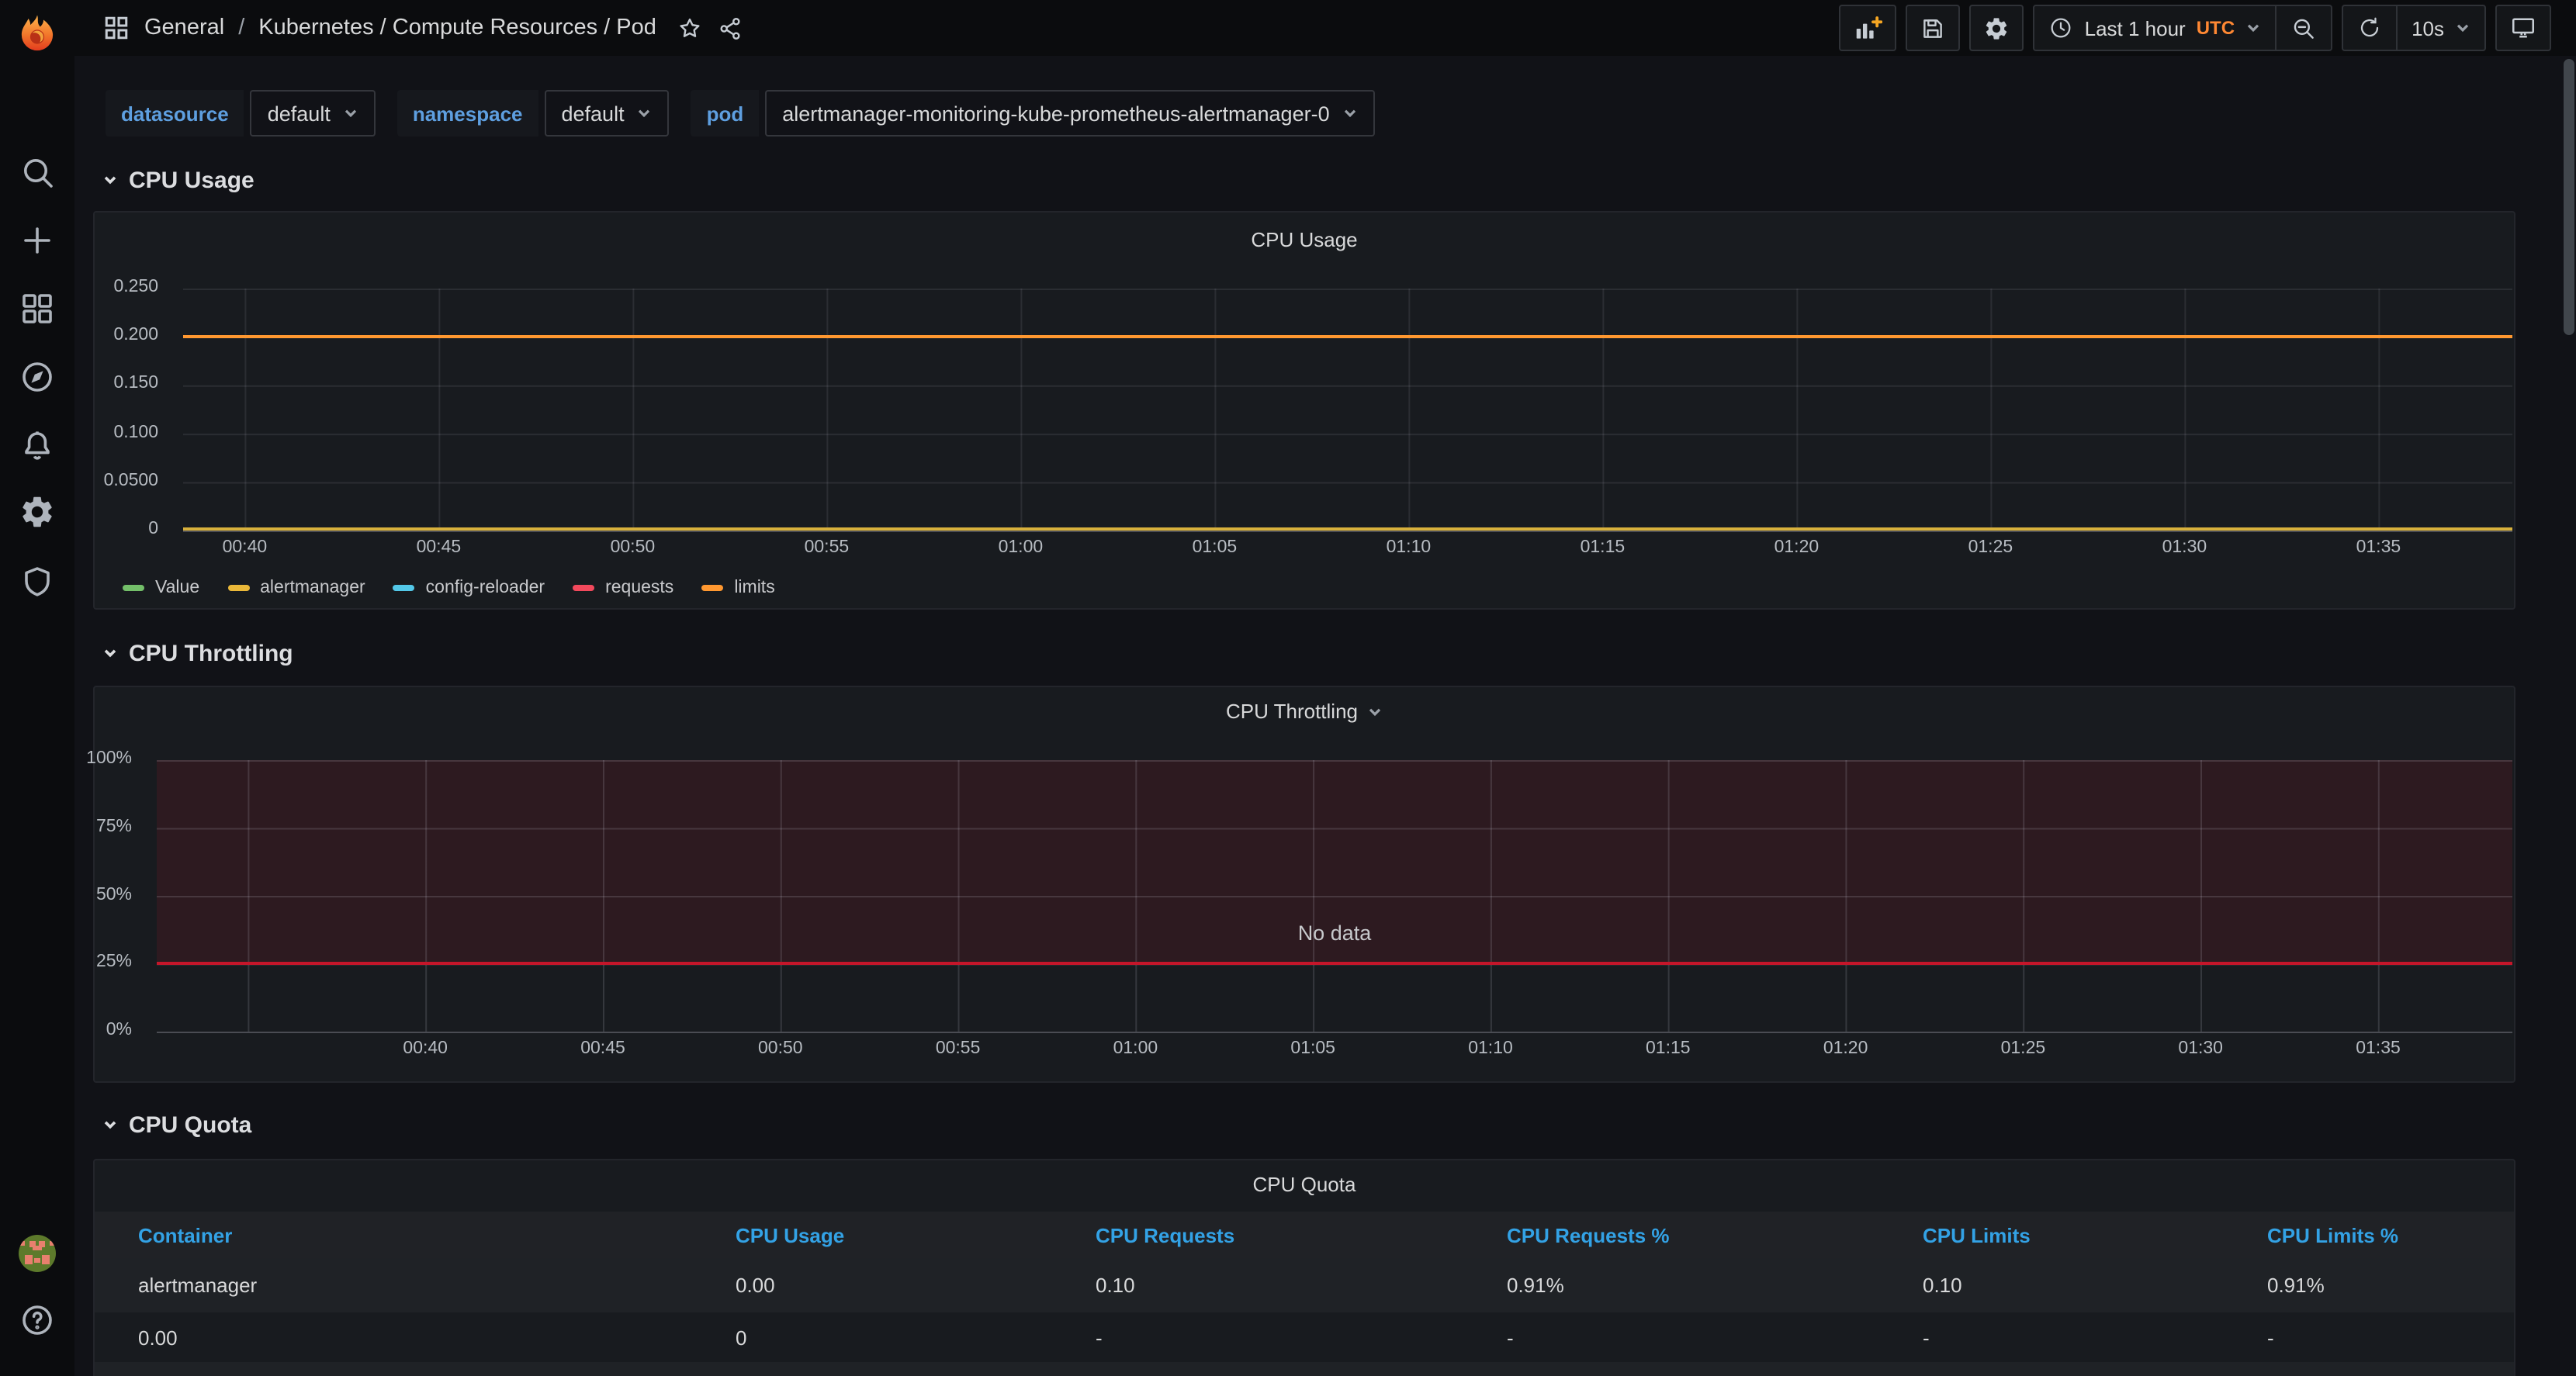 Image resolution: width=2576 pixels, height=1376 pixels. I want to click on dashboard-toolbar: Last 1 hour UTC 10s, so click(2195, 28).